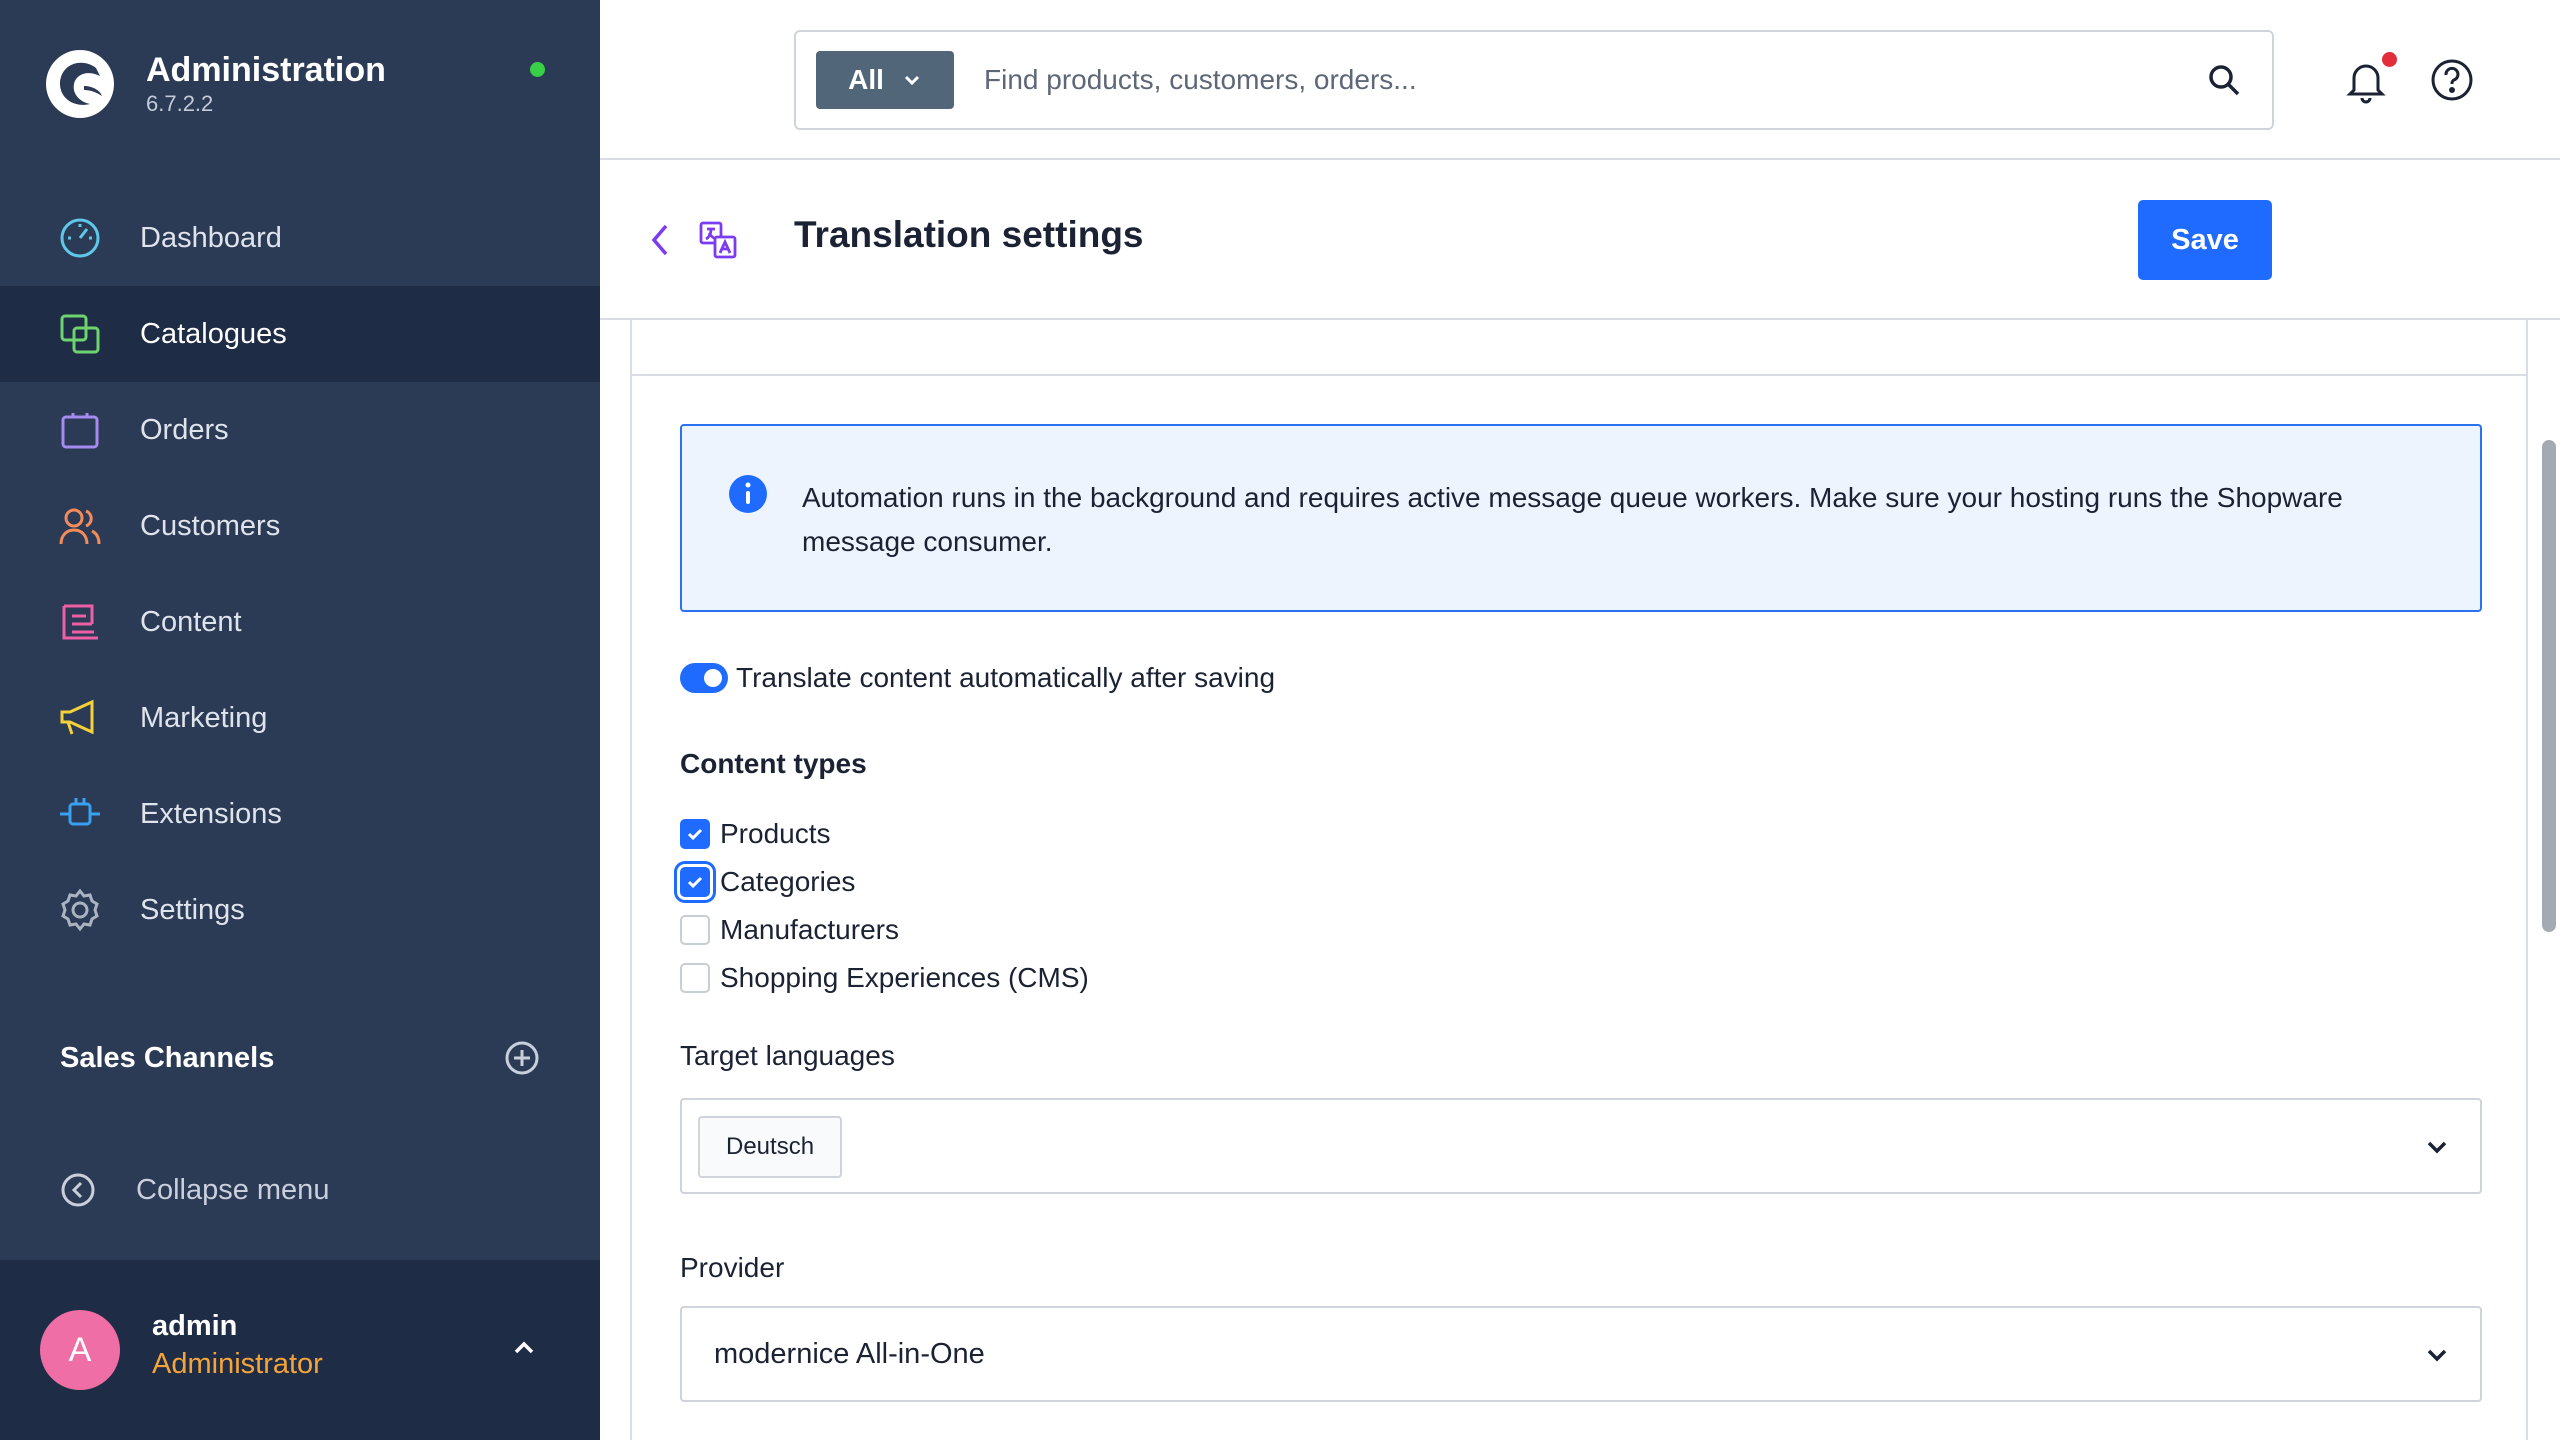  What do you see at coordinates (660, 240) in the screenshot?
I see `back-arrow-icon` at bounding box center [660, 240].